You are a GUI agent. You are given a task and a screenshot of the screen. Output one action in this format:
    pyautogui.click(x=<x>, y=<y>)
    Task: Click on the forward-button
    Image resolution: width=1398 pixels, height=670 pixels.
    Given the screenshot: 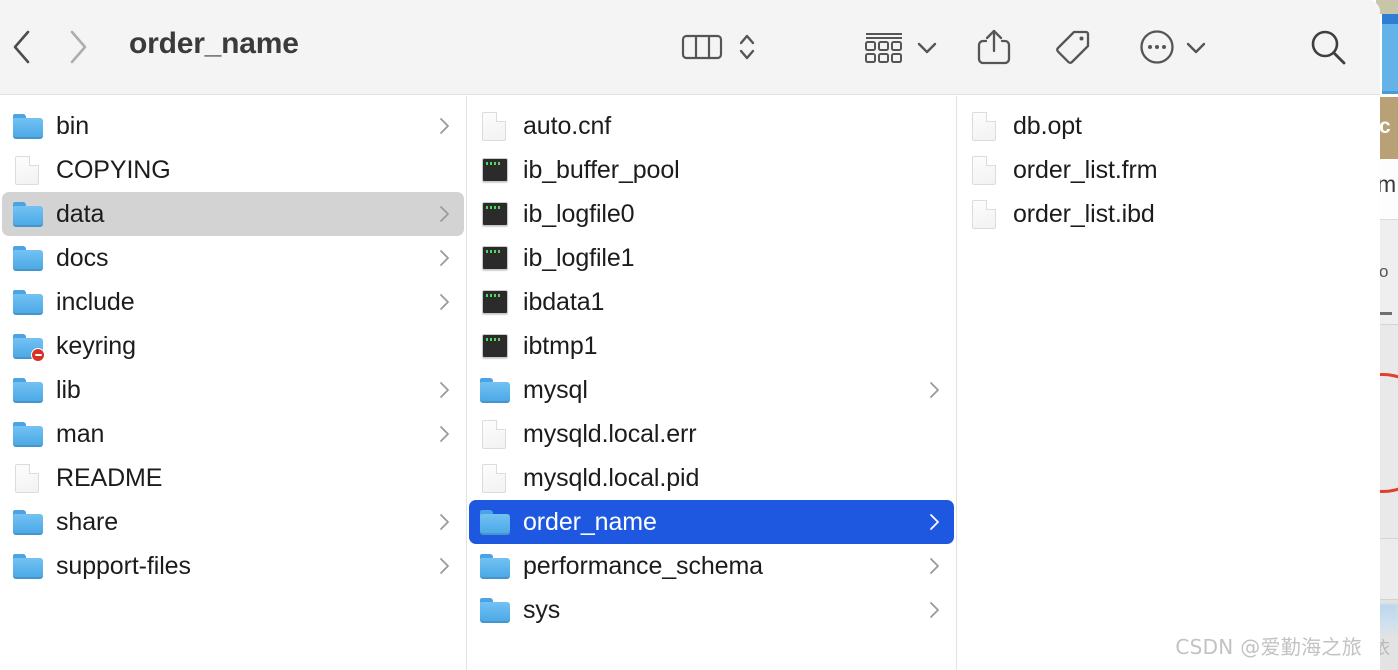 What is the action you would take?
    pyautogui.click(x=78, y=47)
    